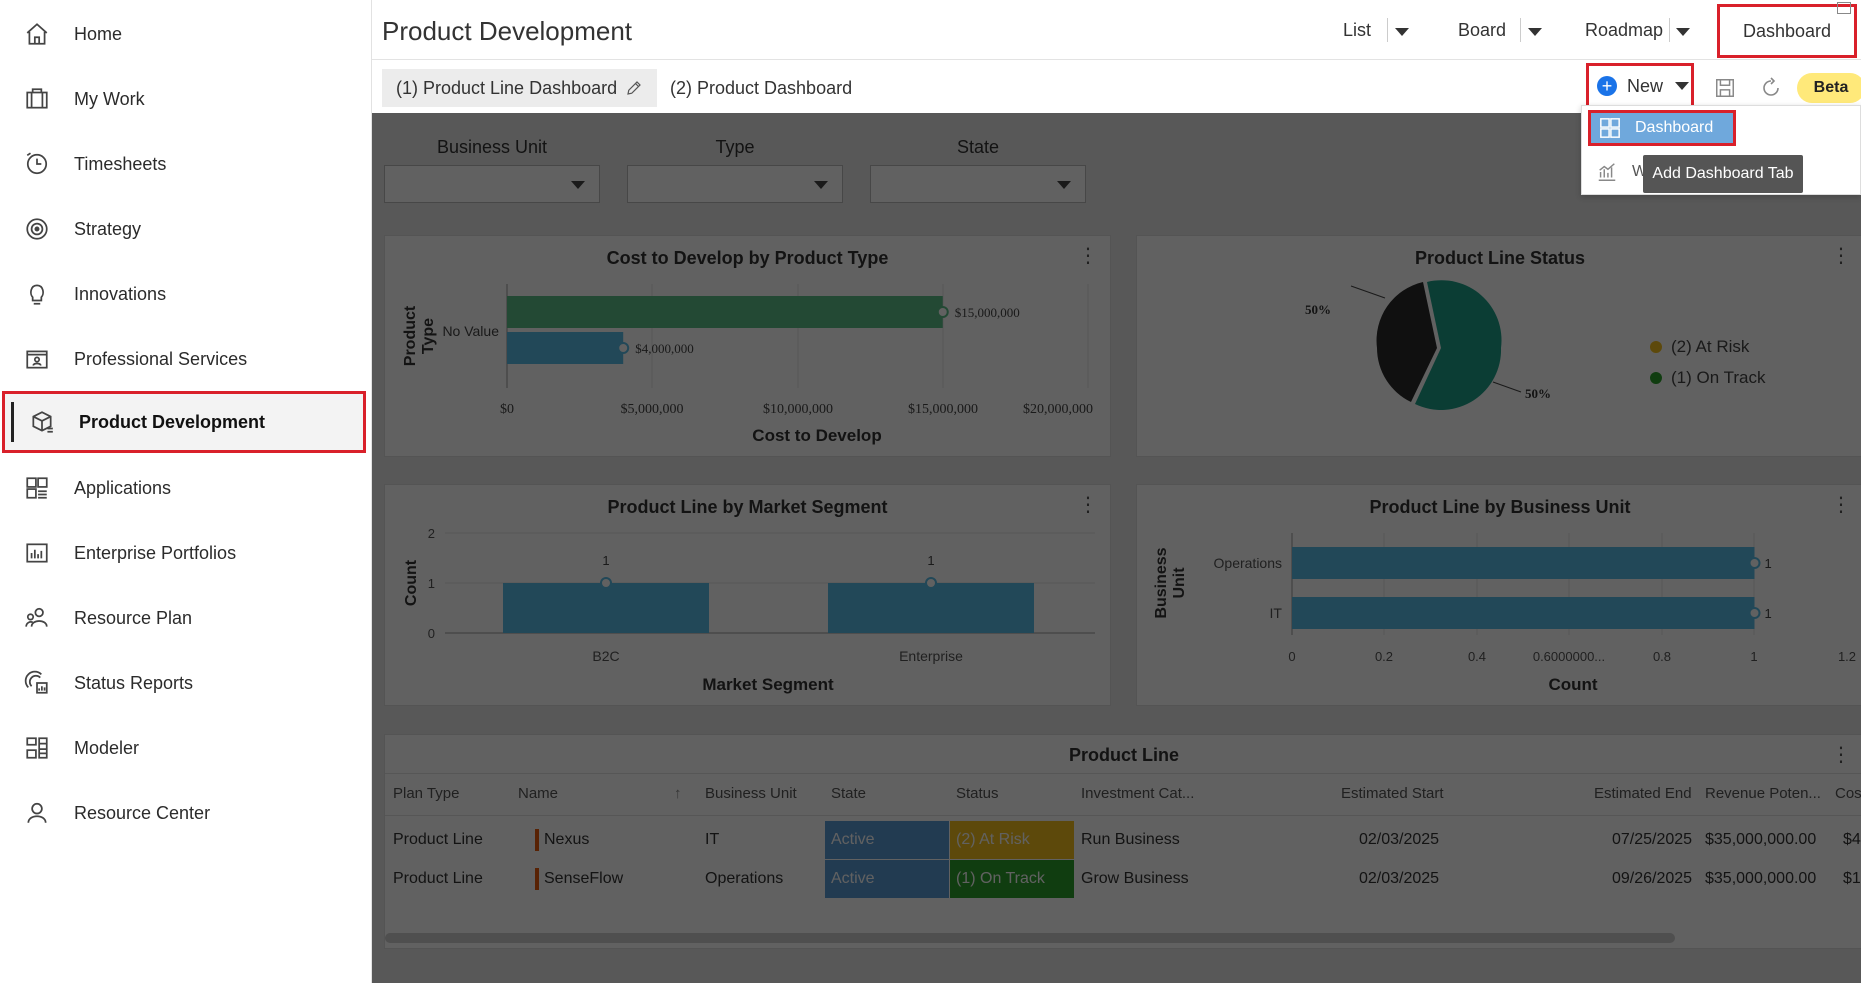 This screenshot has width=1861, height=983. I want to click on sidebar-item-label: Resource Plan, so click(133, 617).